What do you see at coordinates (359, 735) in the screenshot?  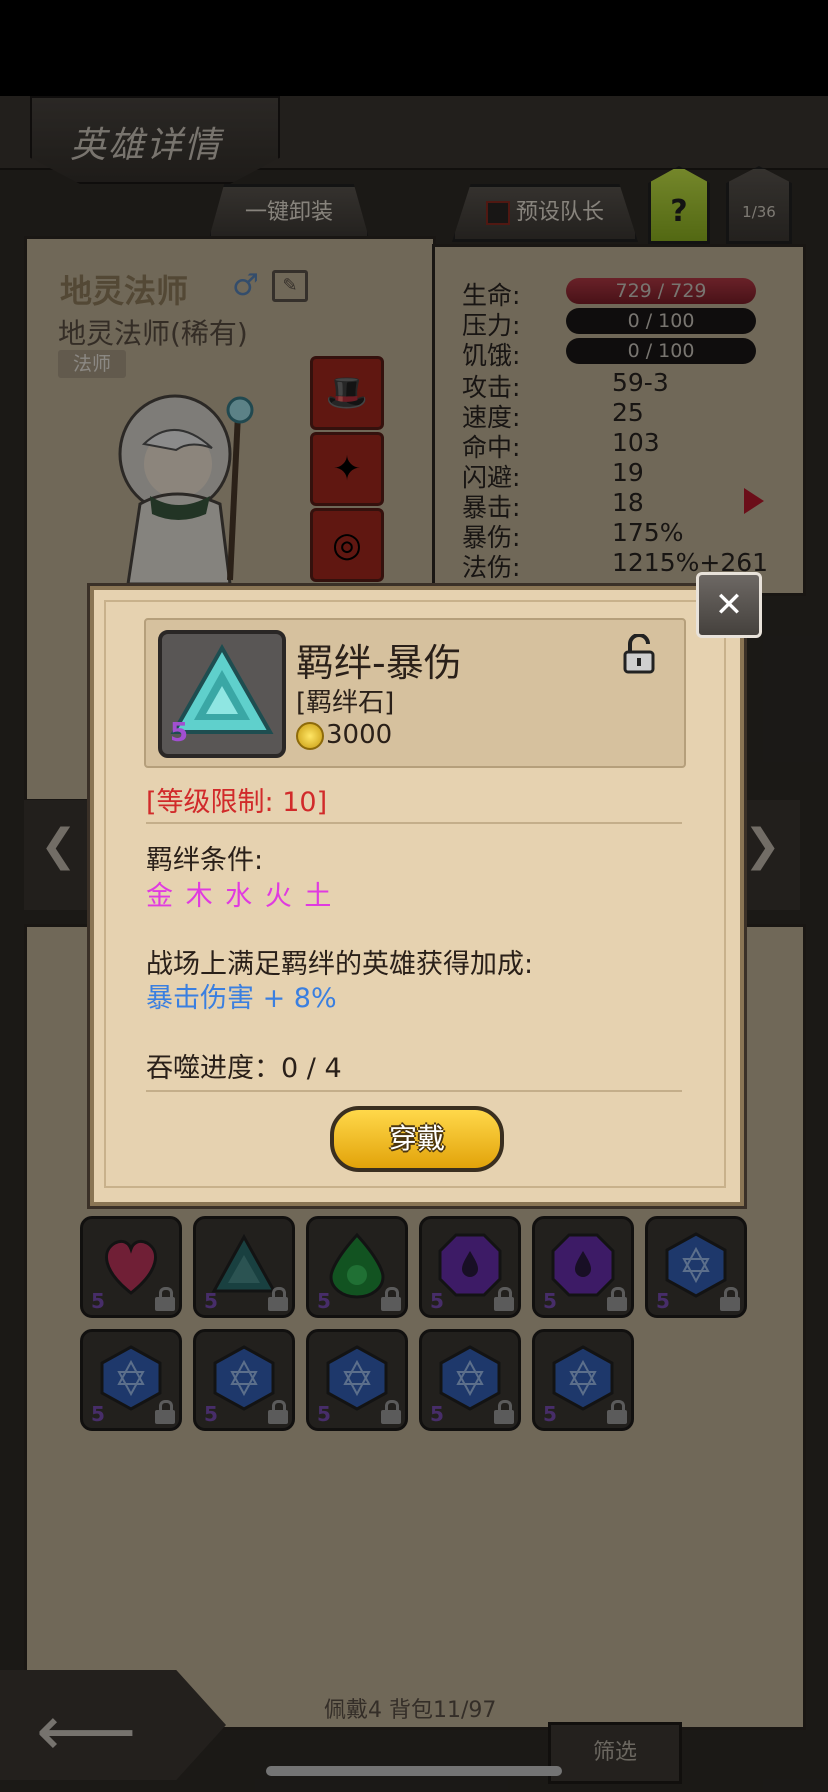 I see `item-price: 3000` at bounding box center [359, 735].